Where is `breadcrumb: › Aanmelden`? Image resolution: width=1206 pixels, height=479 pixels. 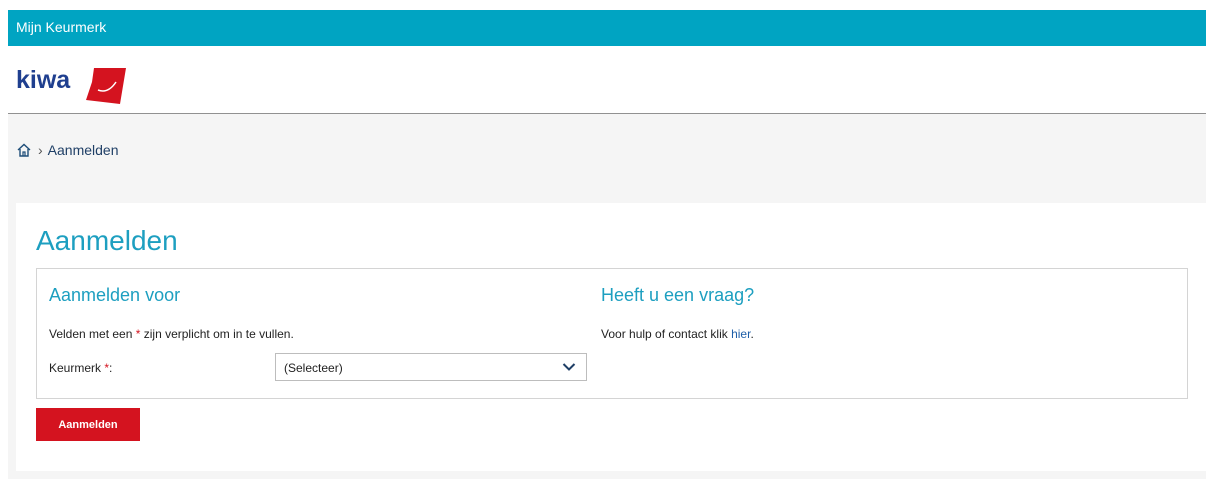
breadcrumb: › Aanmelden is located at coordinates (67, 150).